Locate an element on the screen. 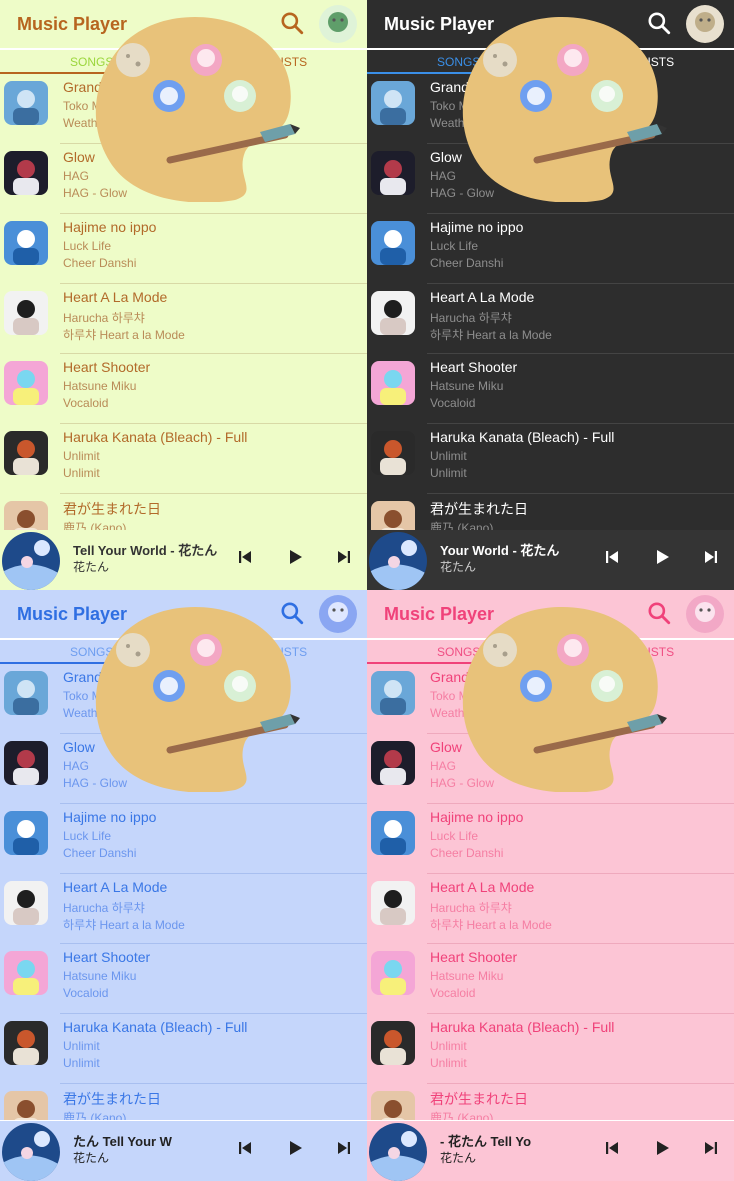 The image size is (734, 1181). song-title: Haruka Kanata (Bleach) - Full is located at coordinates (155, 437).